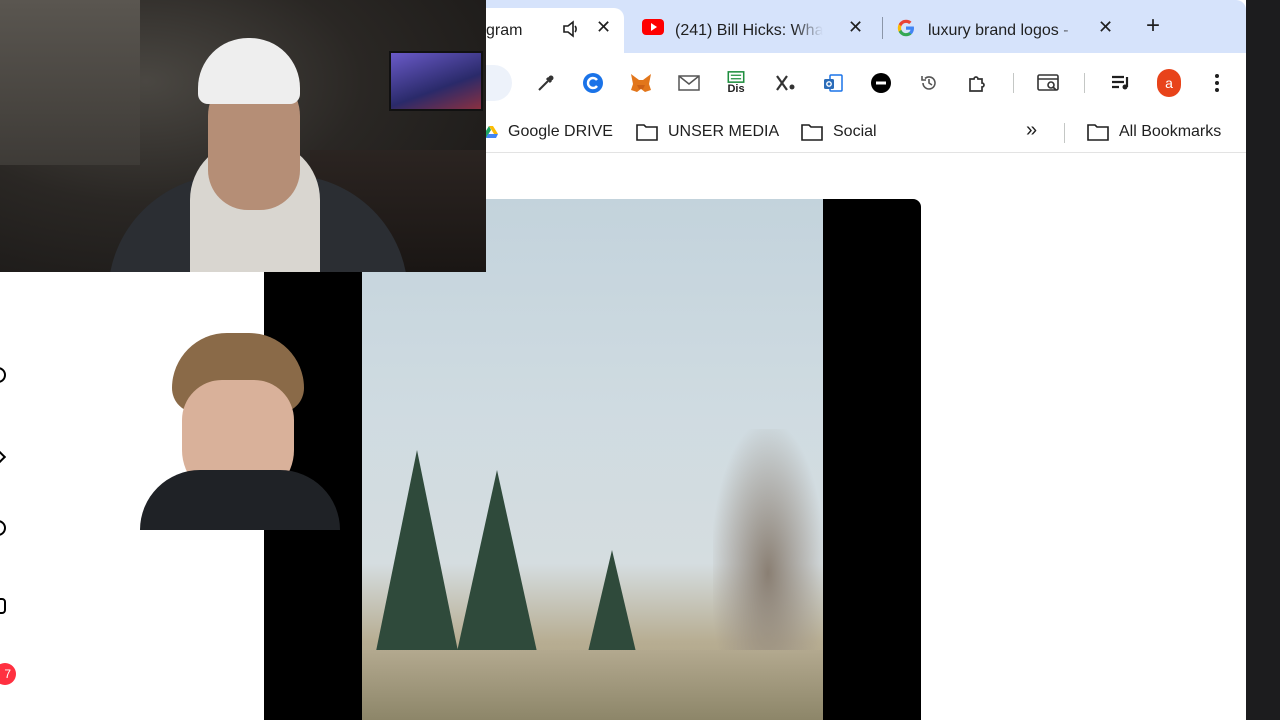 The image size is (1280, 720). I want to click on whiteboard-shape, so click(70, 82).